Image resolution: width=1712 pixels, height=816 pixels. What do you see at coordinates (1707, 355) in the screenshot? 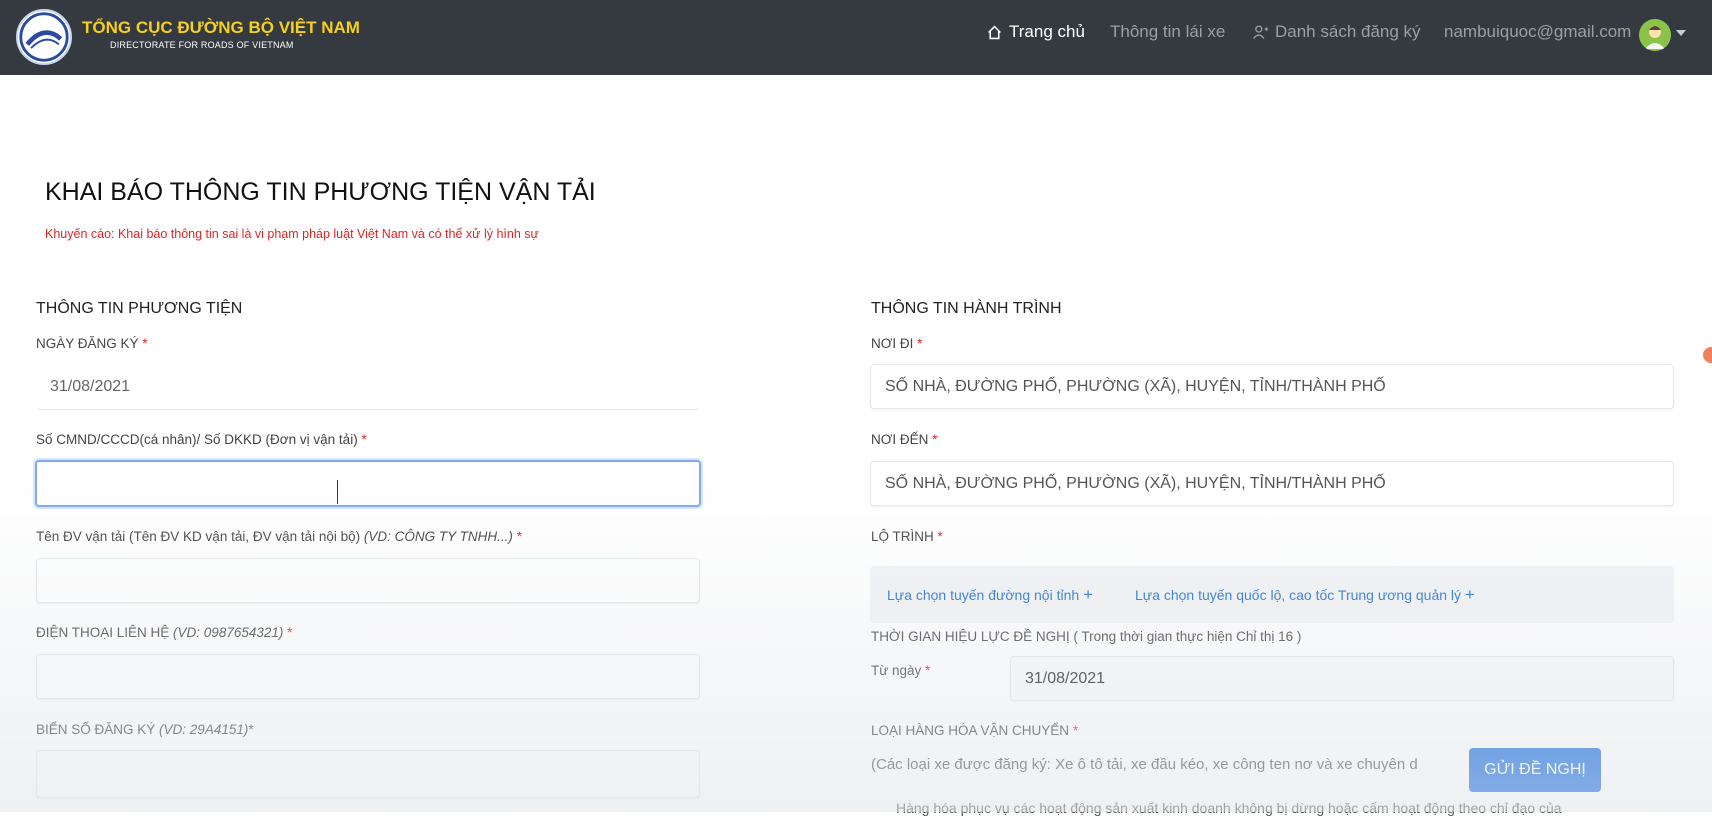
I see `scroll-indicator` at bounding box center [1707, 355].